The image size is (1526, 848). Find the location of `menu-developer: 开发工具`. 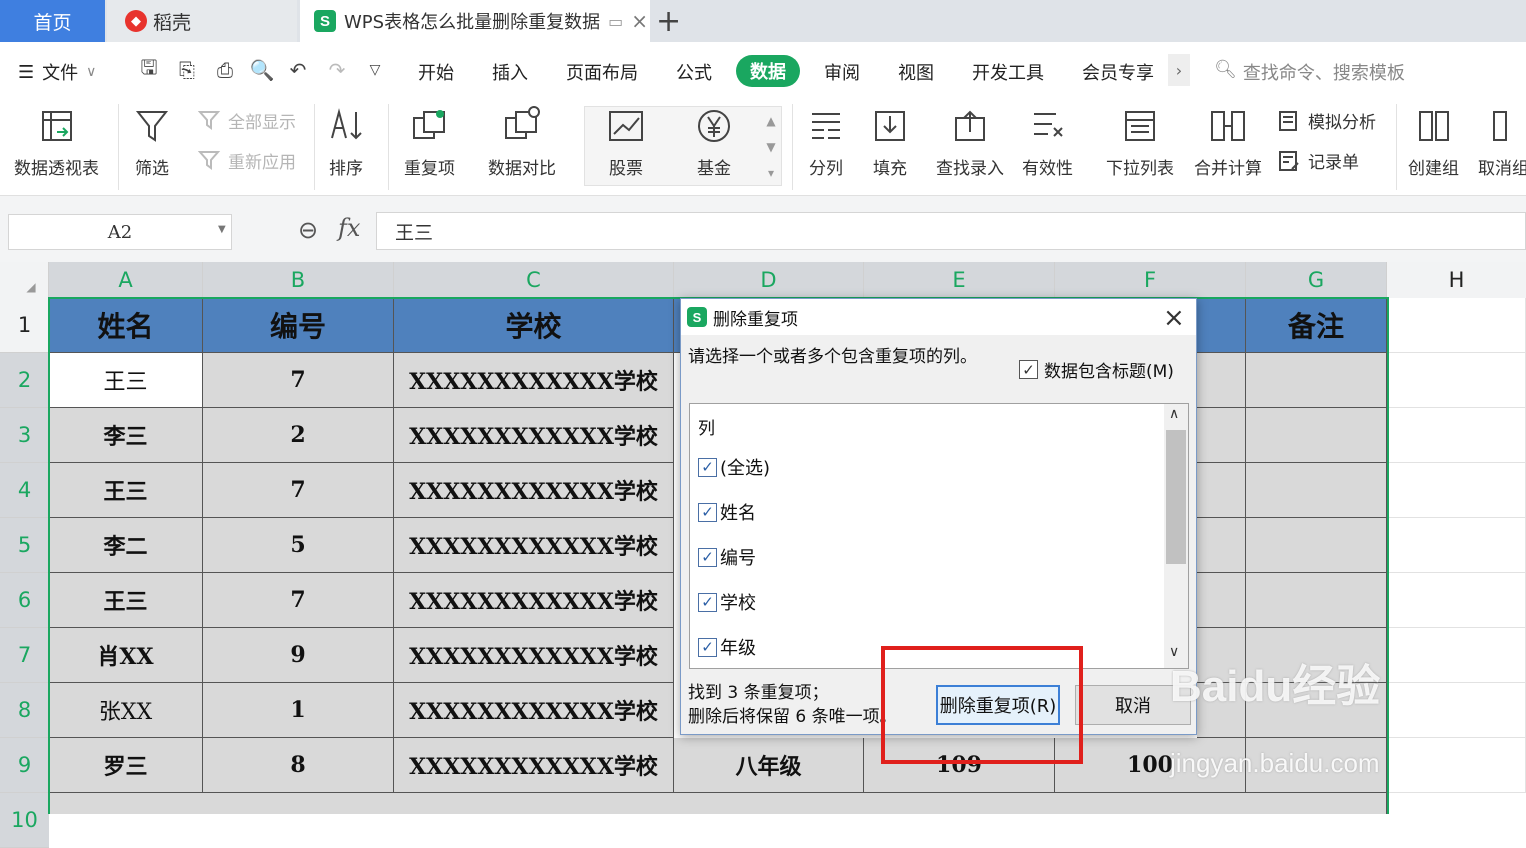

menu-developer: 开发工具 is located at coordinates (1008, 72).